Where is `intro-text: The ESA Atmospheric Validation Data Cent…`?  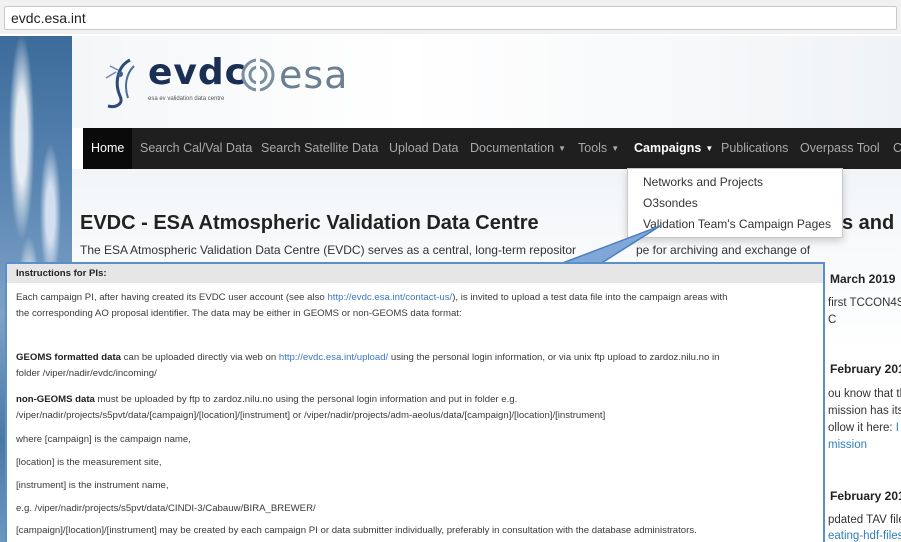
intro-text: The ESA Atmospheric Validation Data Cent… is located at coordinates (445, 250).